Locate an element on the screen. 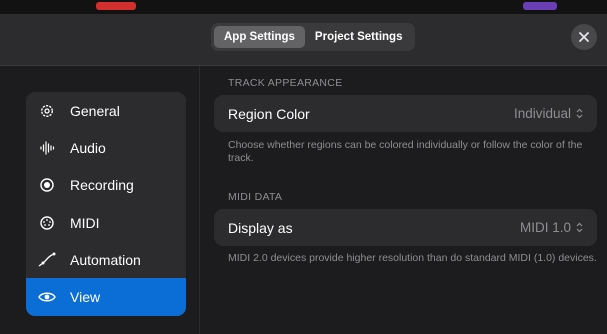 The image size is (607, 334). sidebar-item-view: View is located at coordinates (106, 297).